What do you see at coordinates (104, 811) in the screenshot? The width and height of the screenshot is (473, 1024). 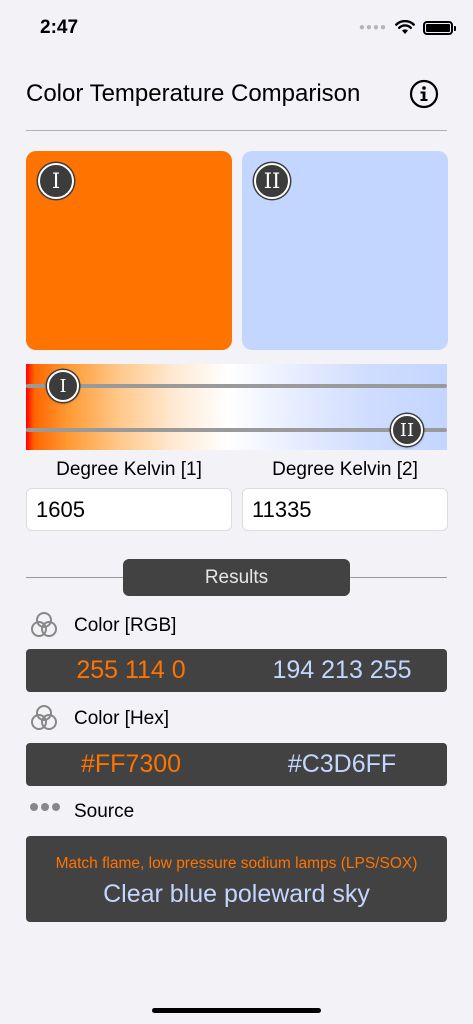 I see `source-label: Source` at bounding box center [104, 811].